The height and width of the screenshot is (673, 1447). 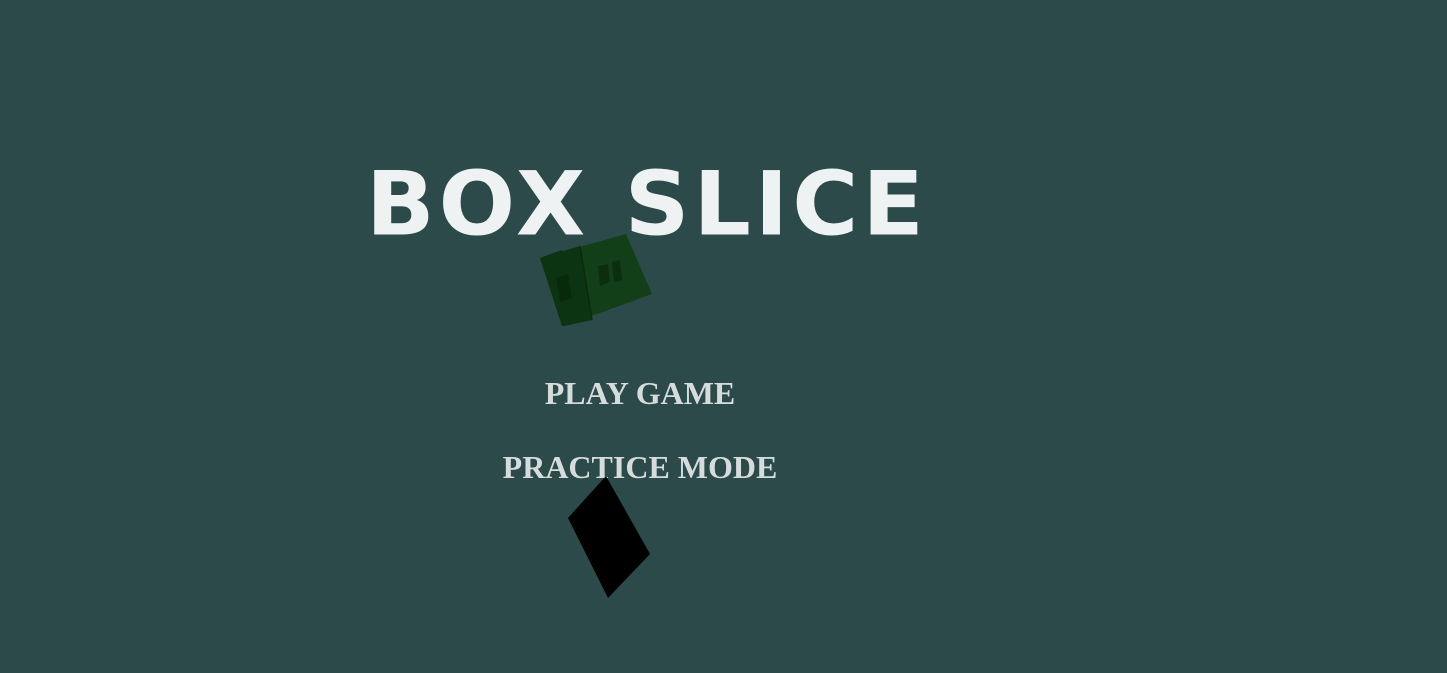 I want to click on game-title: BOX SLICE, so click(x=647, y=204).